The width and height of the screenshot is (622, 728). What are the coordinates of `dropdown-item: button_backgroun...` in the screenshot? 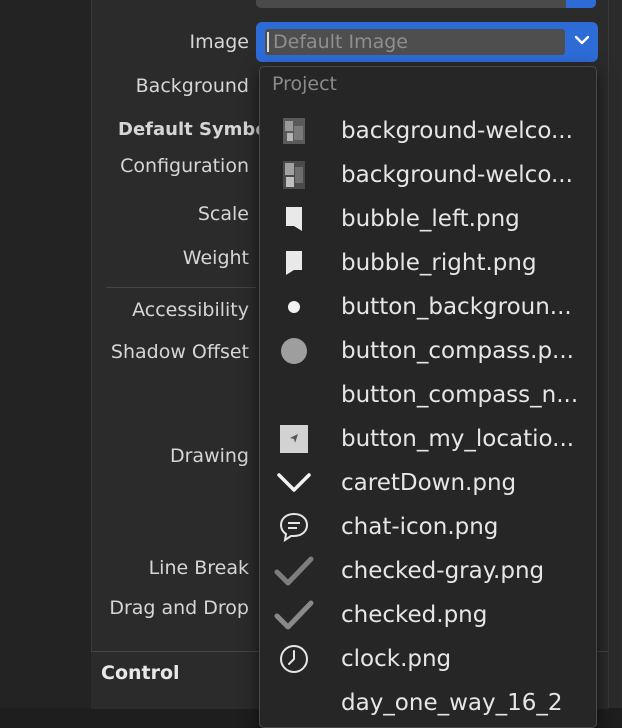 It's located at (428, 307).